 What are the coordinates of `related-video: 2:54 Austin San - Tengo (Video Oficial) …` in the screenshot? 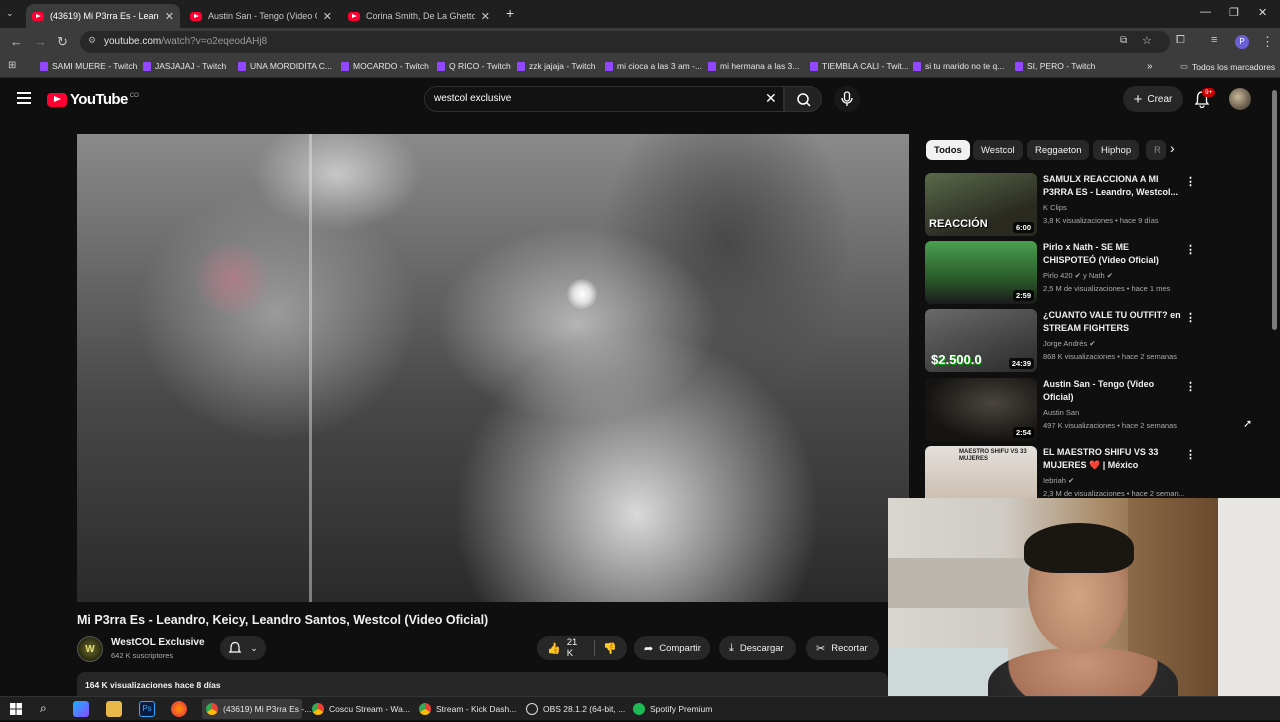 It's located at (1060, 410).